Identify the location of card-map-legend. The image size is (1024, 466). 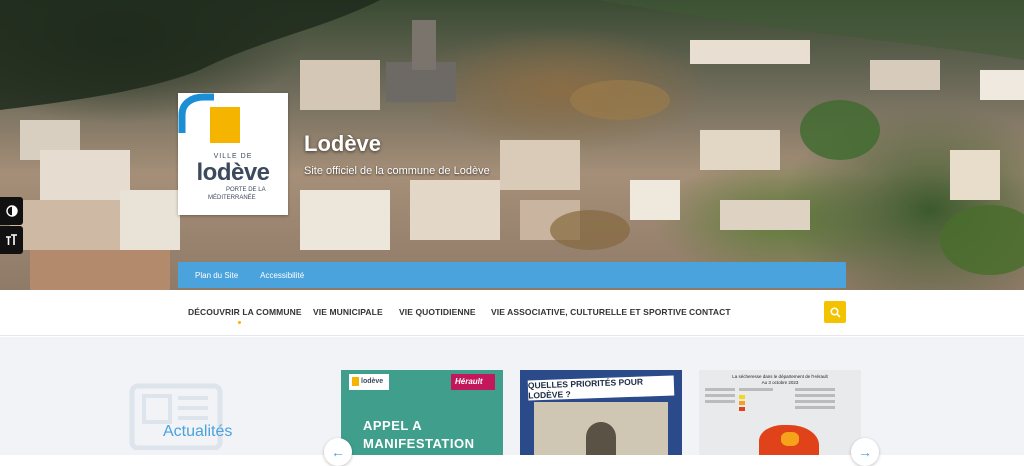
(770, 399).